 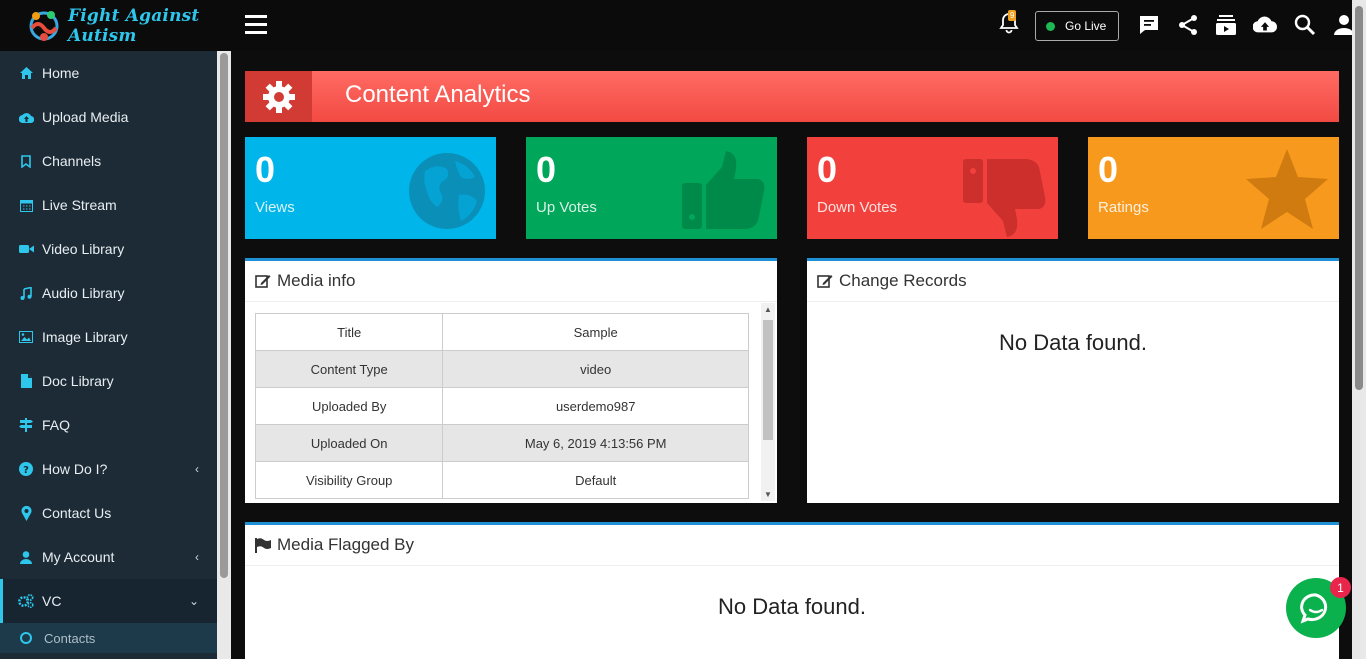 What do you see at coordinates (768, 309) in the screenshot?
I see `scroll-up-icon: ▲` at bounding box center [768, 309].